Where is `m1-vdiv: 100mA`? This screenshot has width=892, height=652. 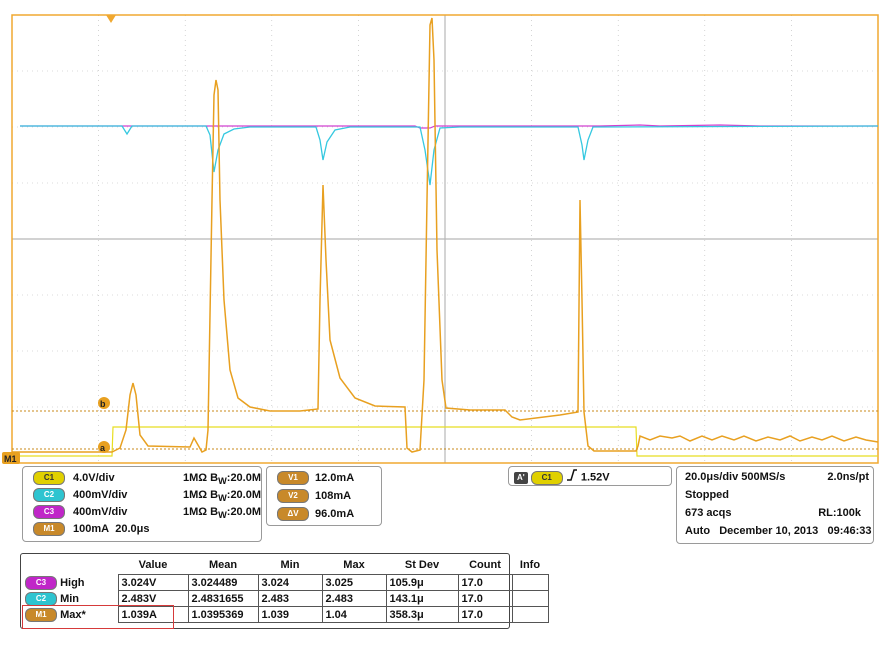 m1-vdiv: 100mA is located at coordinates (91, 529).